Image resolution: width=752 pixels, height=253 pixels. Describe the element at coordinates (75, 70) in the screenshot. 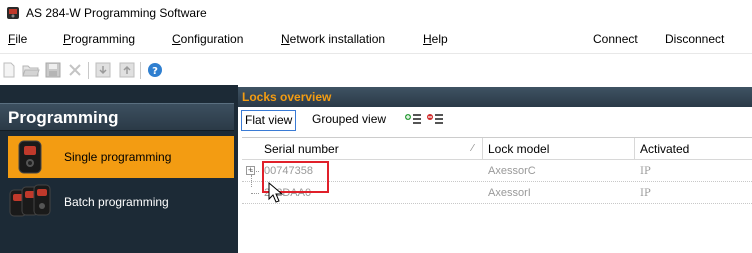

I see `delete-icon` at that location.